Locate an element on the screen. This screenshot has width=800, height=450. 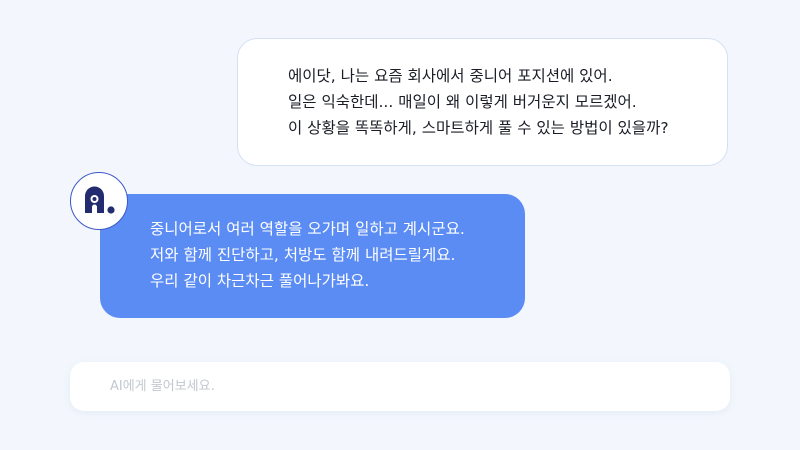
assistant-message-line: 중니어로서 여러 역할을 오가며 일하고 계시군요. is located at coordinates (307, 229).